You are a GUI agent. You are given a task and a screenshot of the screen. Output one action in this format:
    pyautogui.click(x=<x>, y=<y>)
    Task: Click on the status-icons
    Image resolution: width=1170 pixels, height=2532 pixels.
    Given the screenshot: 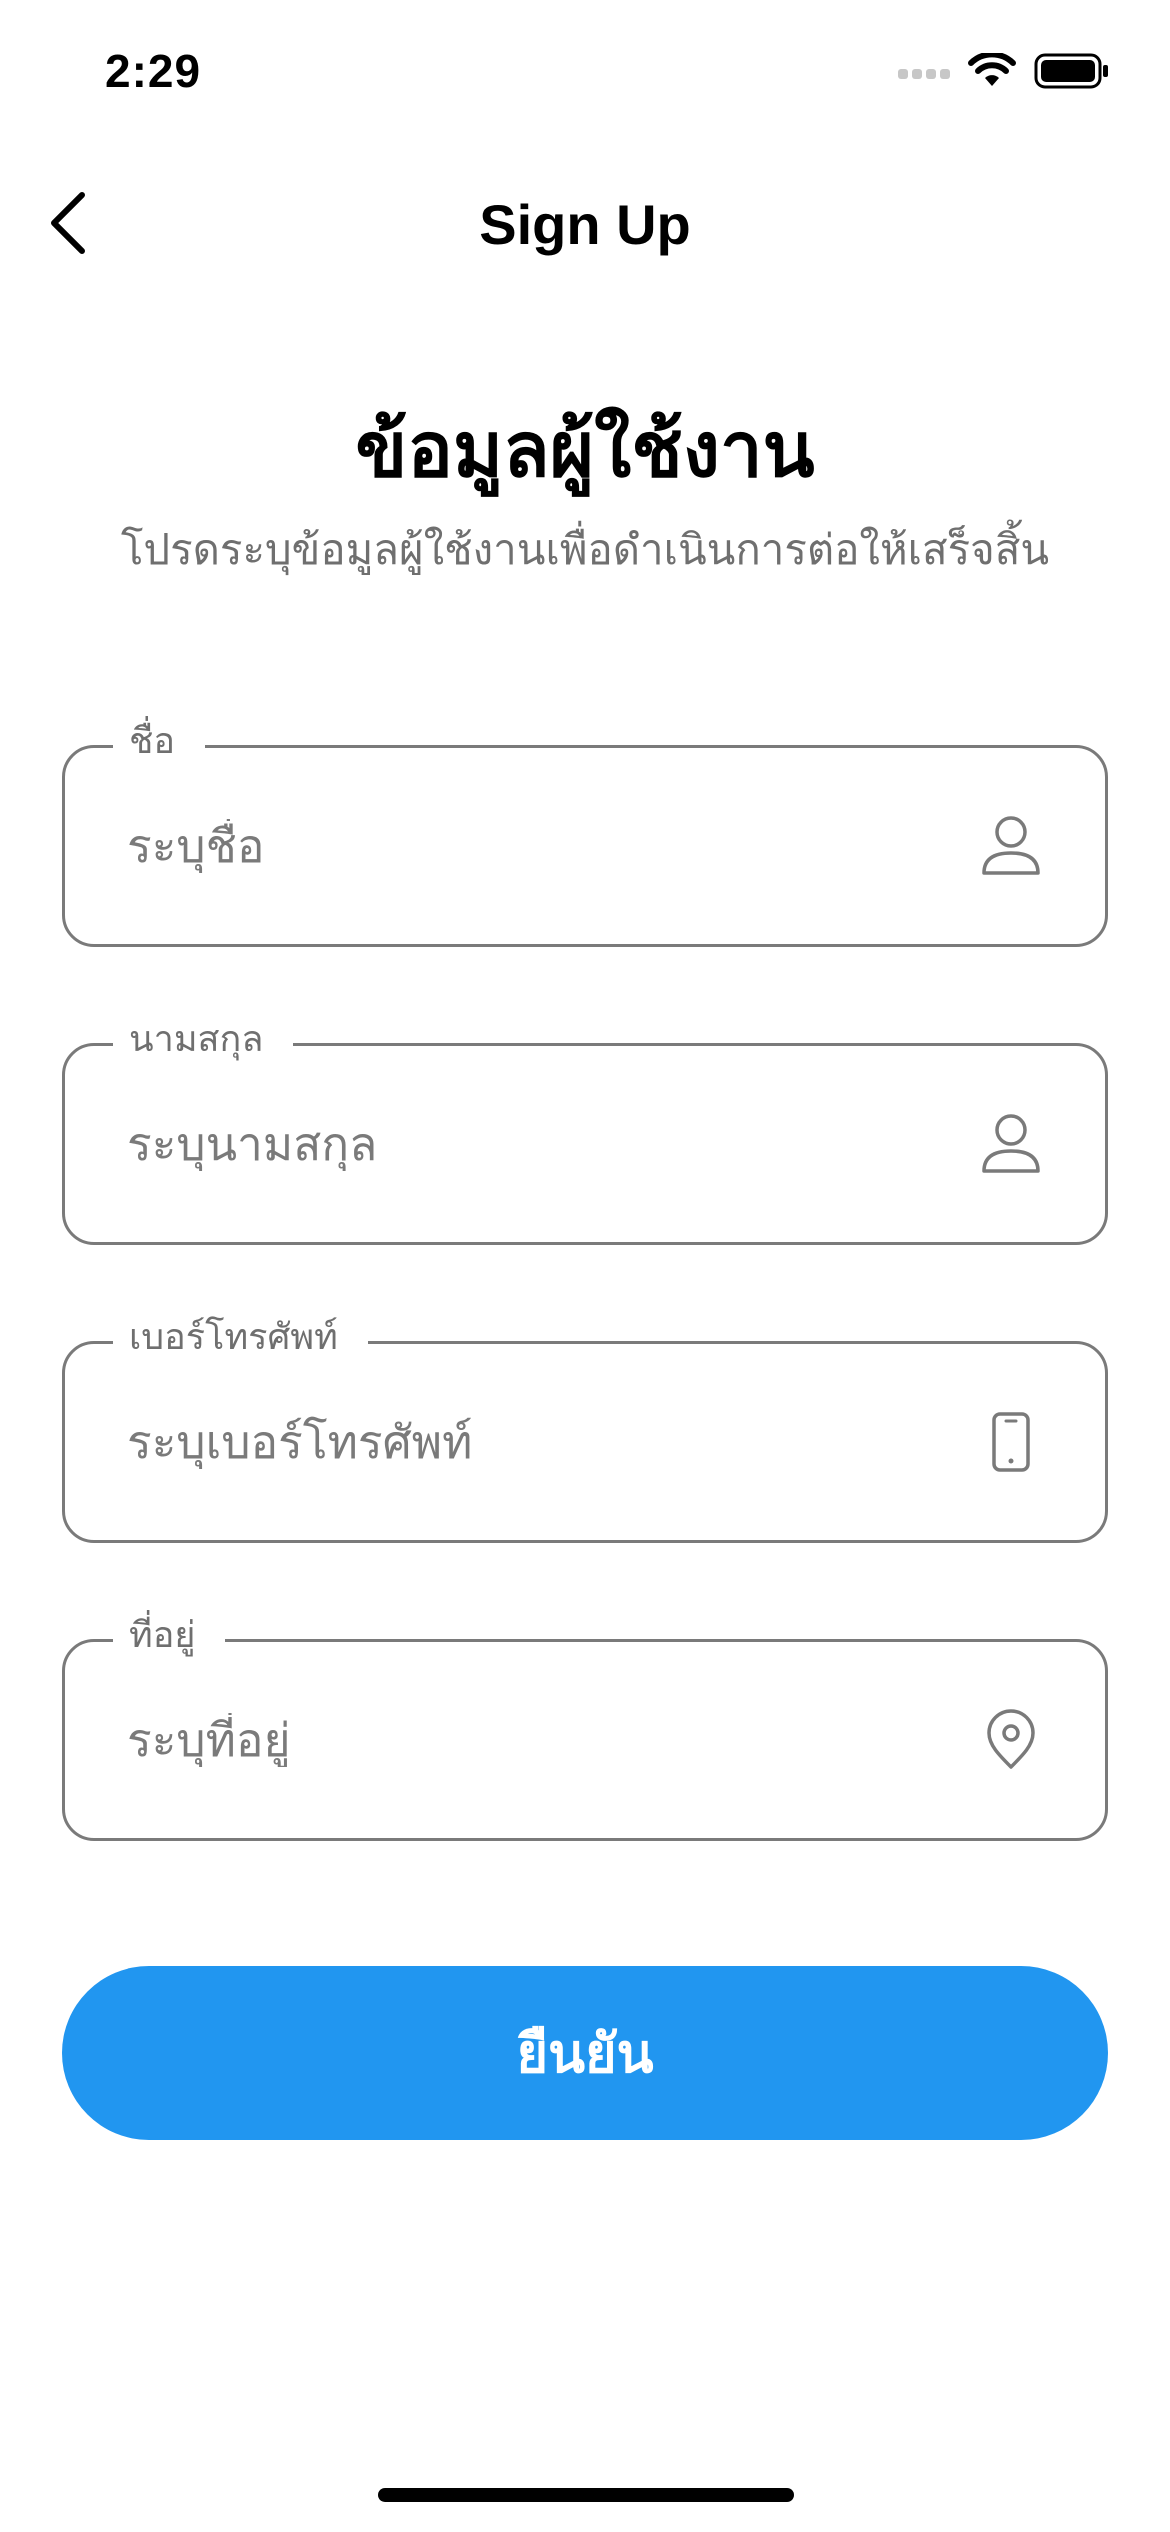 What is the action you would take?
    pyautogui.click(x=1004, y=73)
    